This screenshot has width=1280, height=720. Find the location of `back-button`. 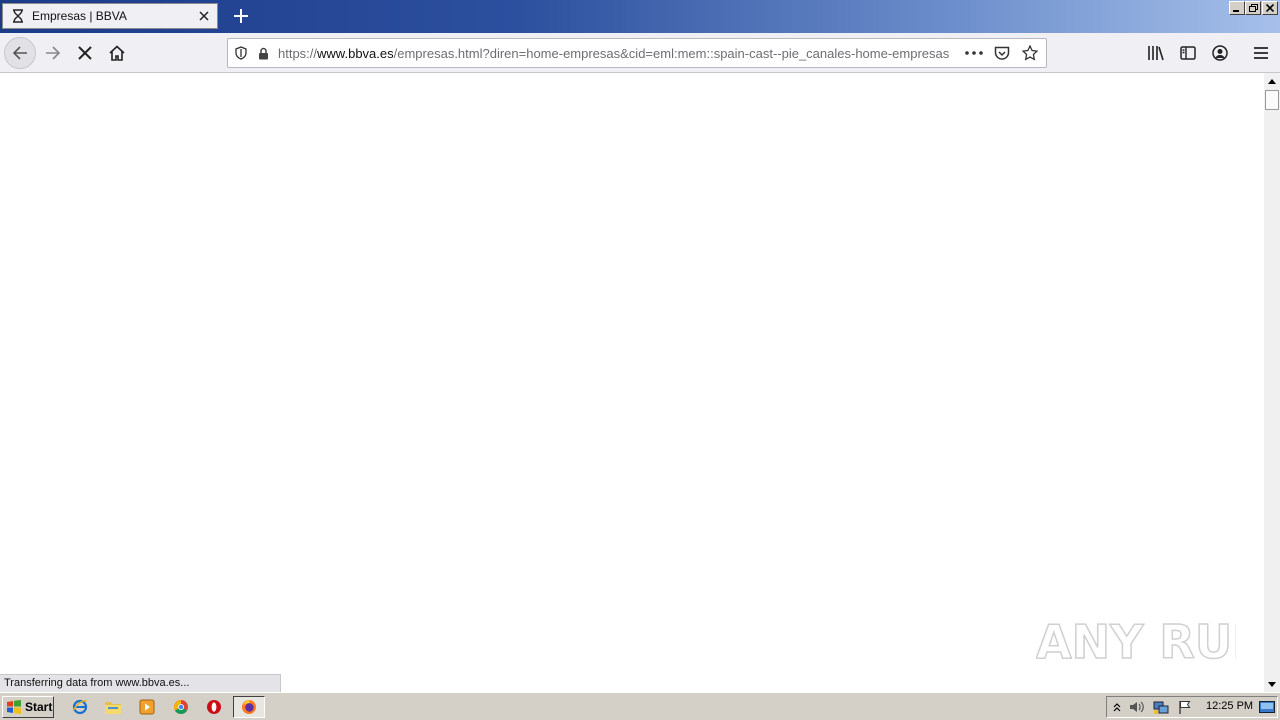

back-button is located at coordinates (20, 53).